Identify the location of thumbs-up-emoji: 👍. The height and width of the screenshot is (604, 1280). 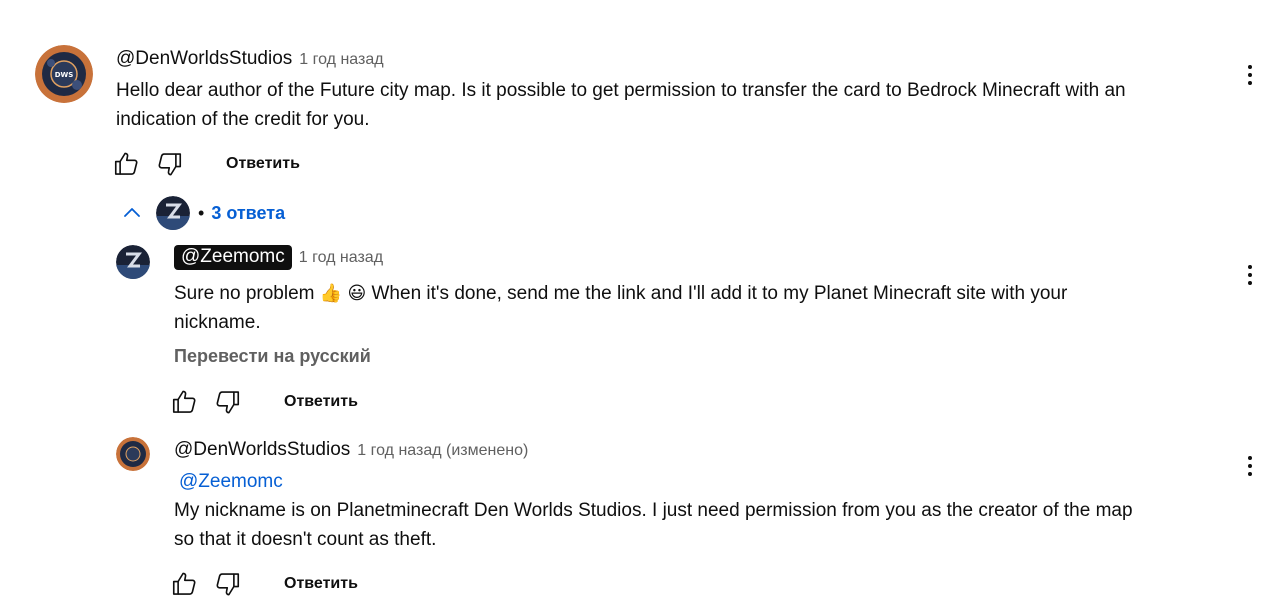
(331, 293).